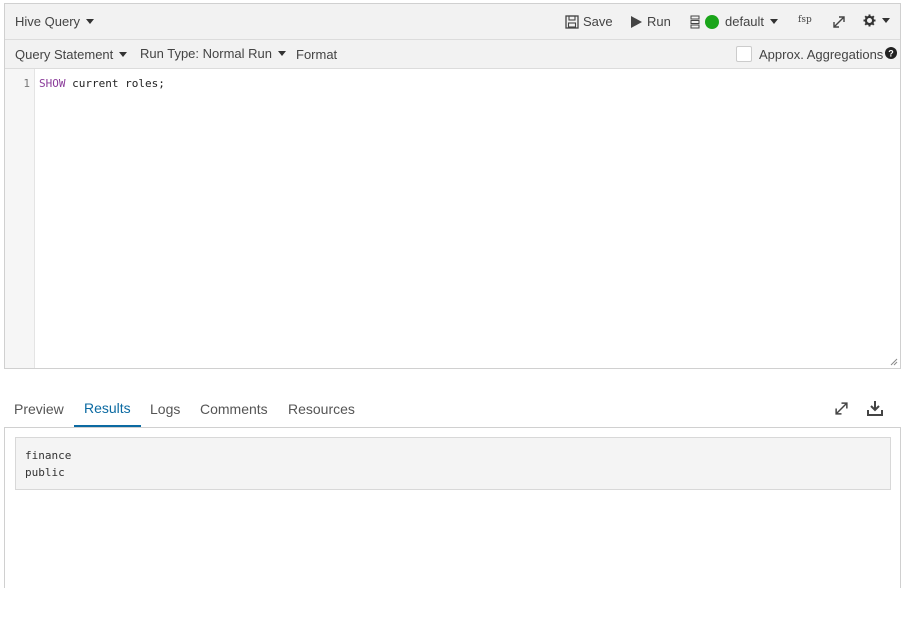 The height and width of the screenshot is (627, 908). I want to click on format-button: Format, so click(316, 54).